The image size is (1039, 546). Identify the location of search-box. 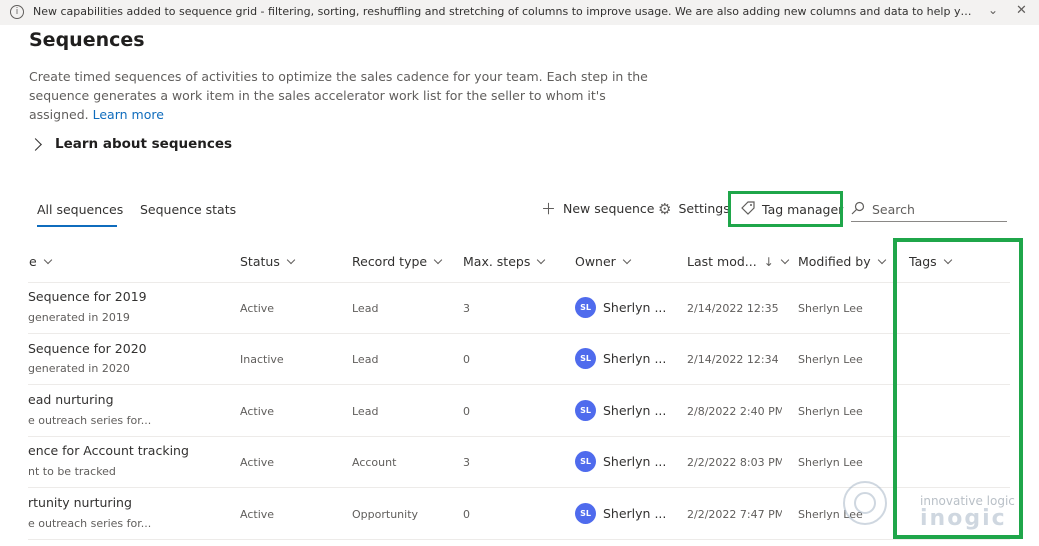
(929, 210).